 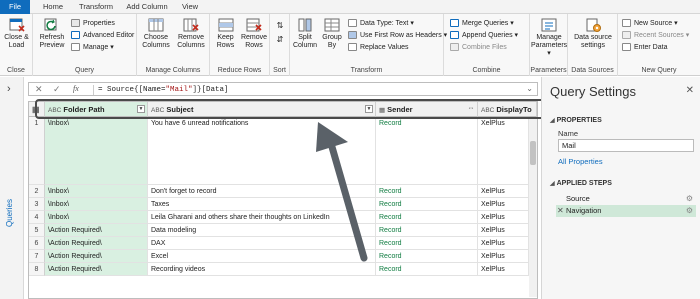 I want to click on expand-column-icon: ⇔, so click(x=471, y=109).